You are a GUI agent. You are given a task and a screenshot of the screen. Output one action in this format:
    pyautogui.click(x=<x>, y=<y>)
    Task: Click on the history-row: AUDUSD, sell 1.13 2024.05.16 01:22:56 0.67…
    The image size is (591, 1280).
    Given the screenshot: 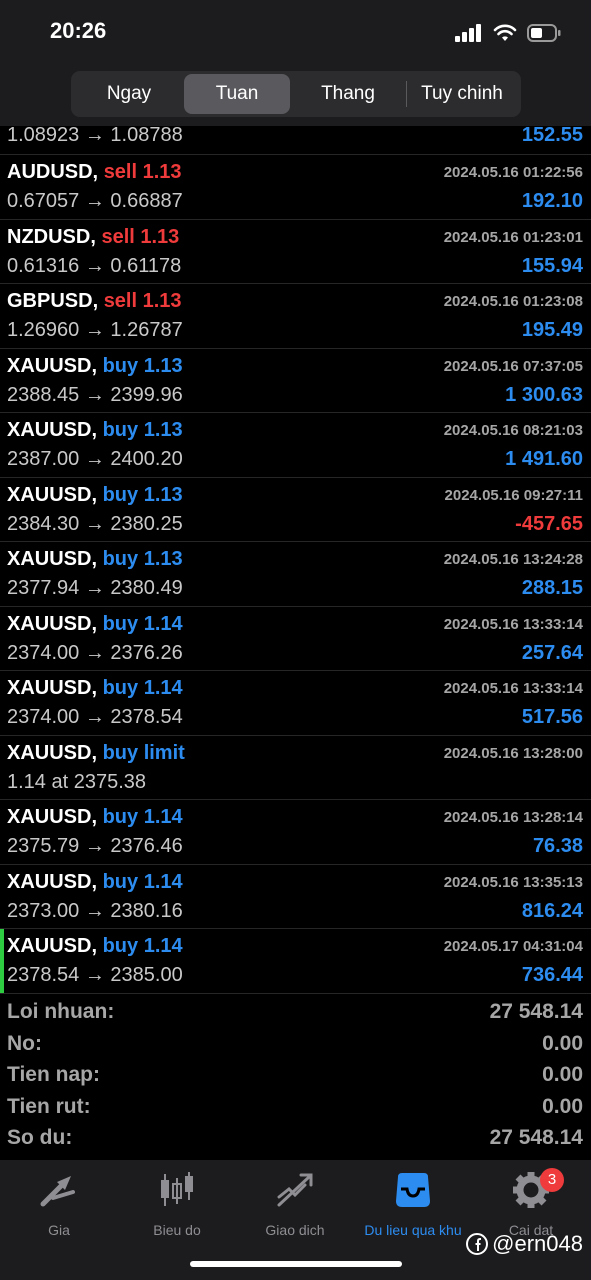 What is the action you would take?
    pyautogui.click(x=295, y=187)
    